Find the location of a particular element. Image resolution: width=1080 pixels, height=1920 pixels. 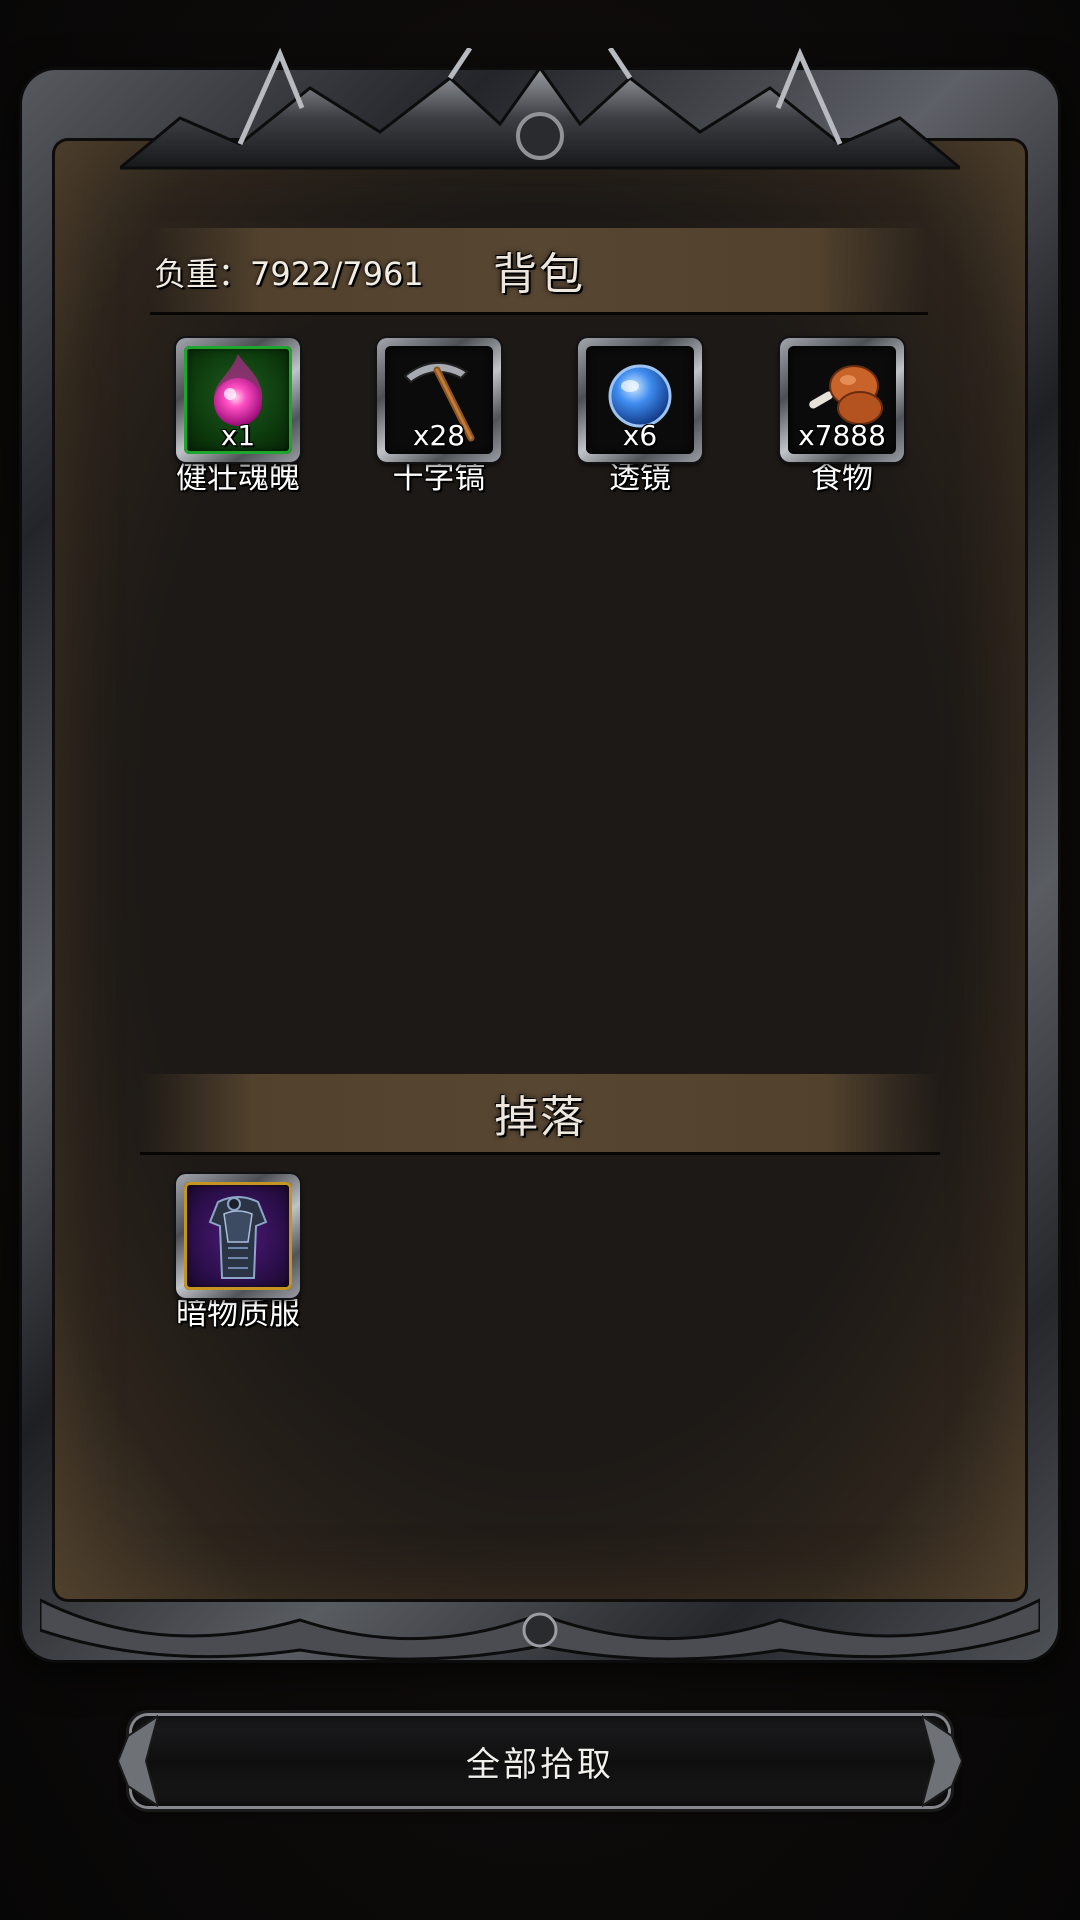

bag-item-food: x7888 食物 is located at coordinates (842, 417).